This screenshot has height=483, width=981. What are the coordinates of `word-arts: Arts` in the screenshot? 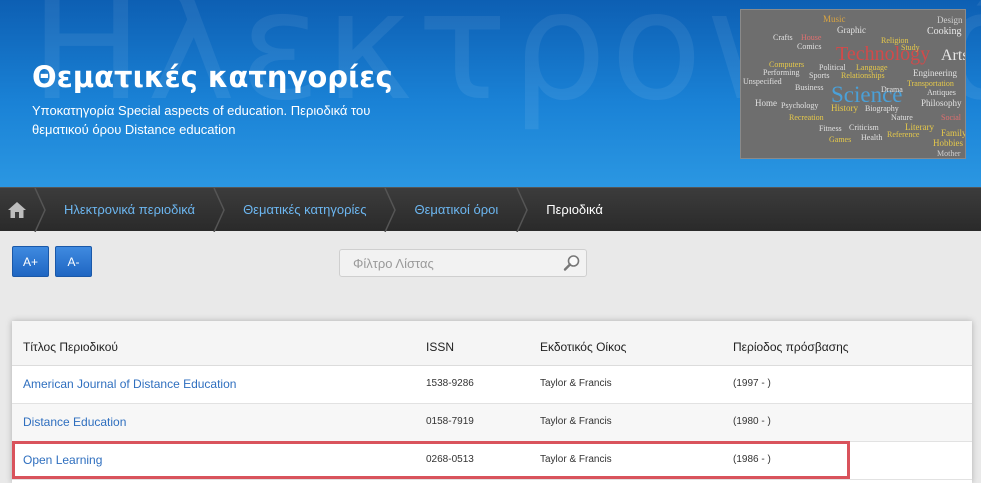 It's located at (953, 55).